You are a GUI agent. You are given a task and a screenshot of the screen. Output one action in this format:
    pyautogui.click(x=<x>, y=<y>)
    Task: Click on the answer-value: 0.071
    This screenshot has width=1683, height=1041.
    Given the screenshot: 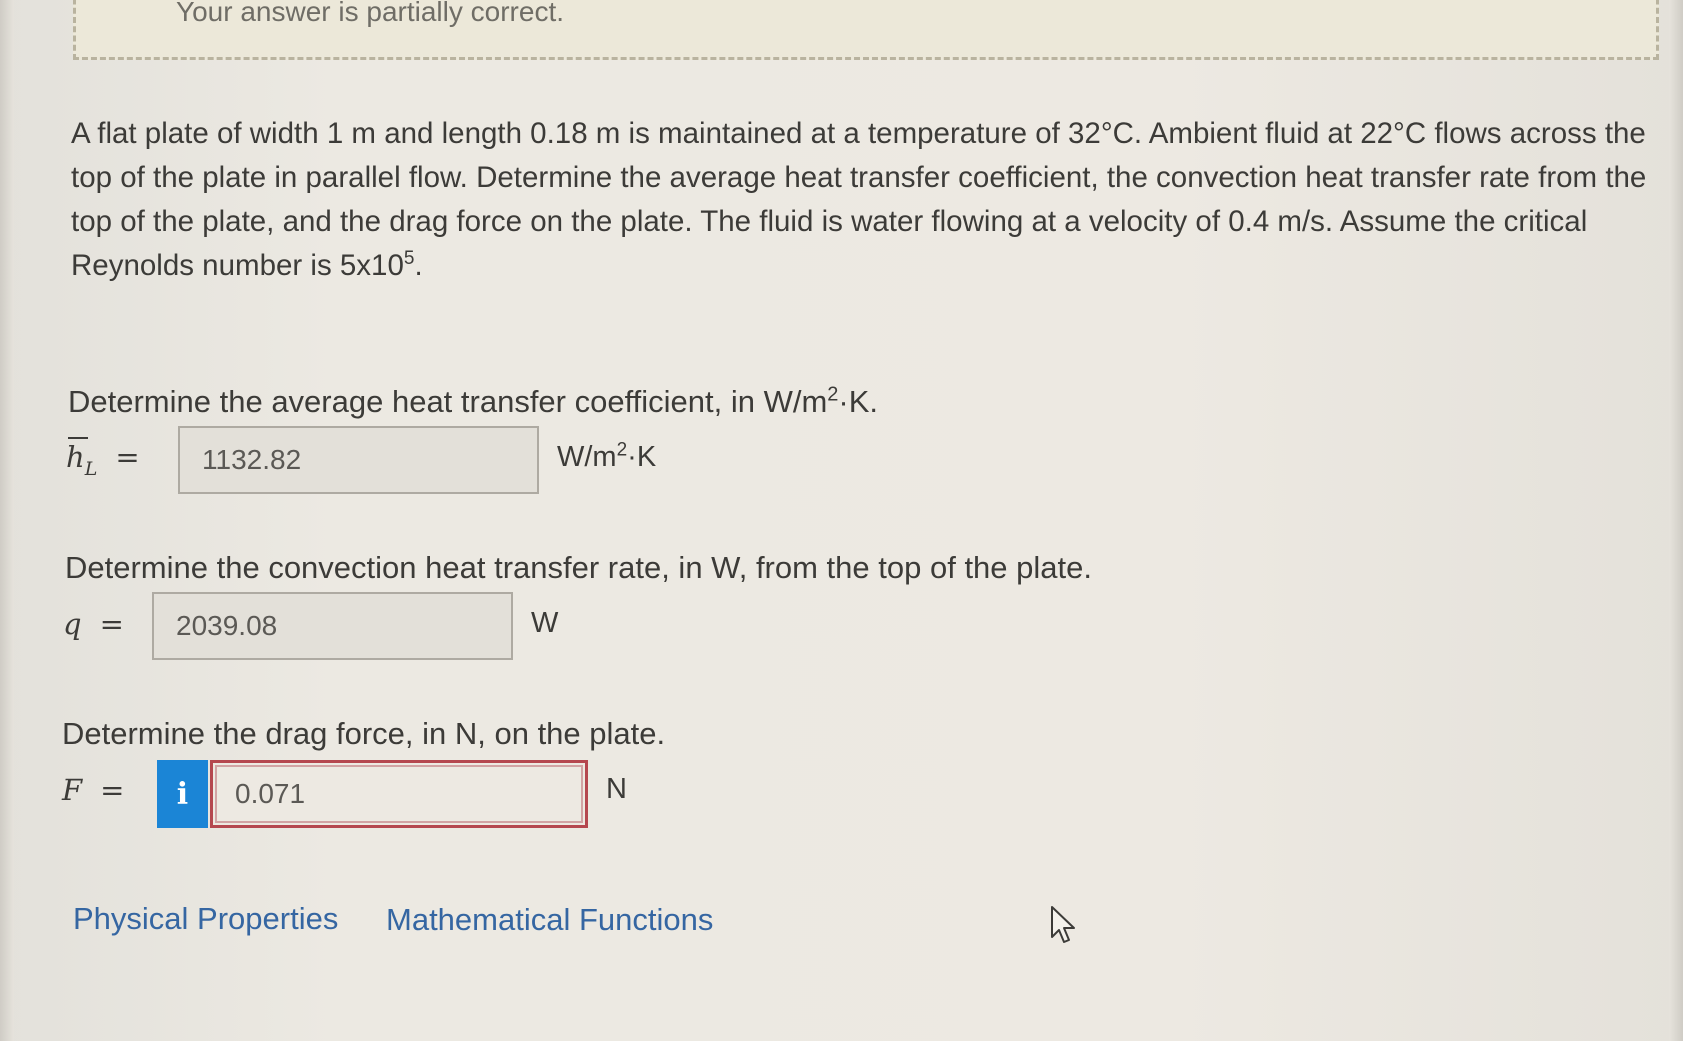 What is the action you would take?
    pyautogui.click(x=270, y=793)
    